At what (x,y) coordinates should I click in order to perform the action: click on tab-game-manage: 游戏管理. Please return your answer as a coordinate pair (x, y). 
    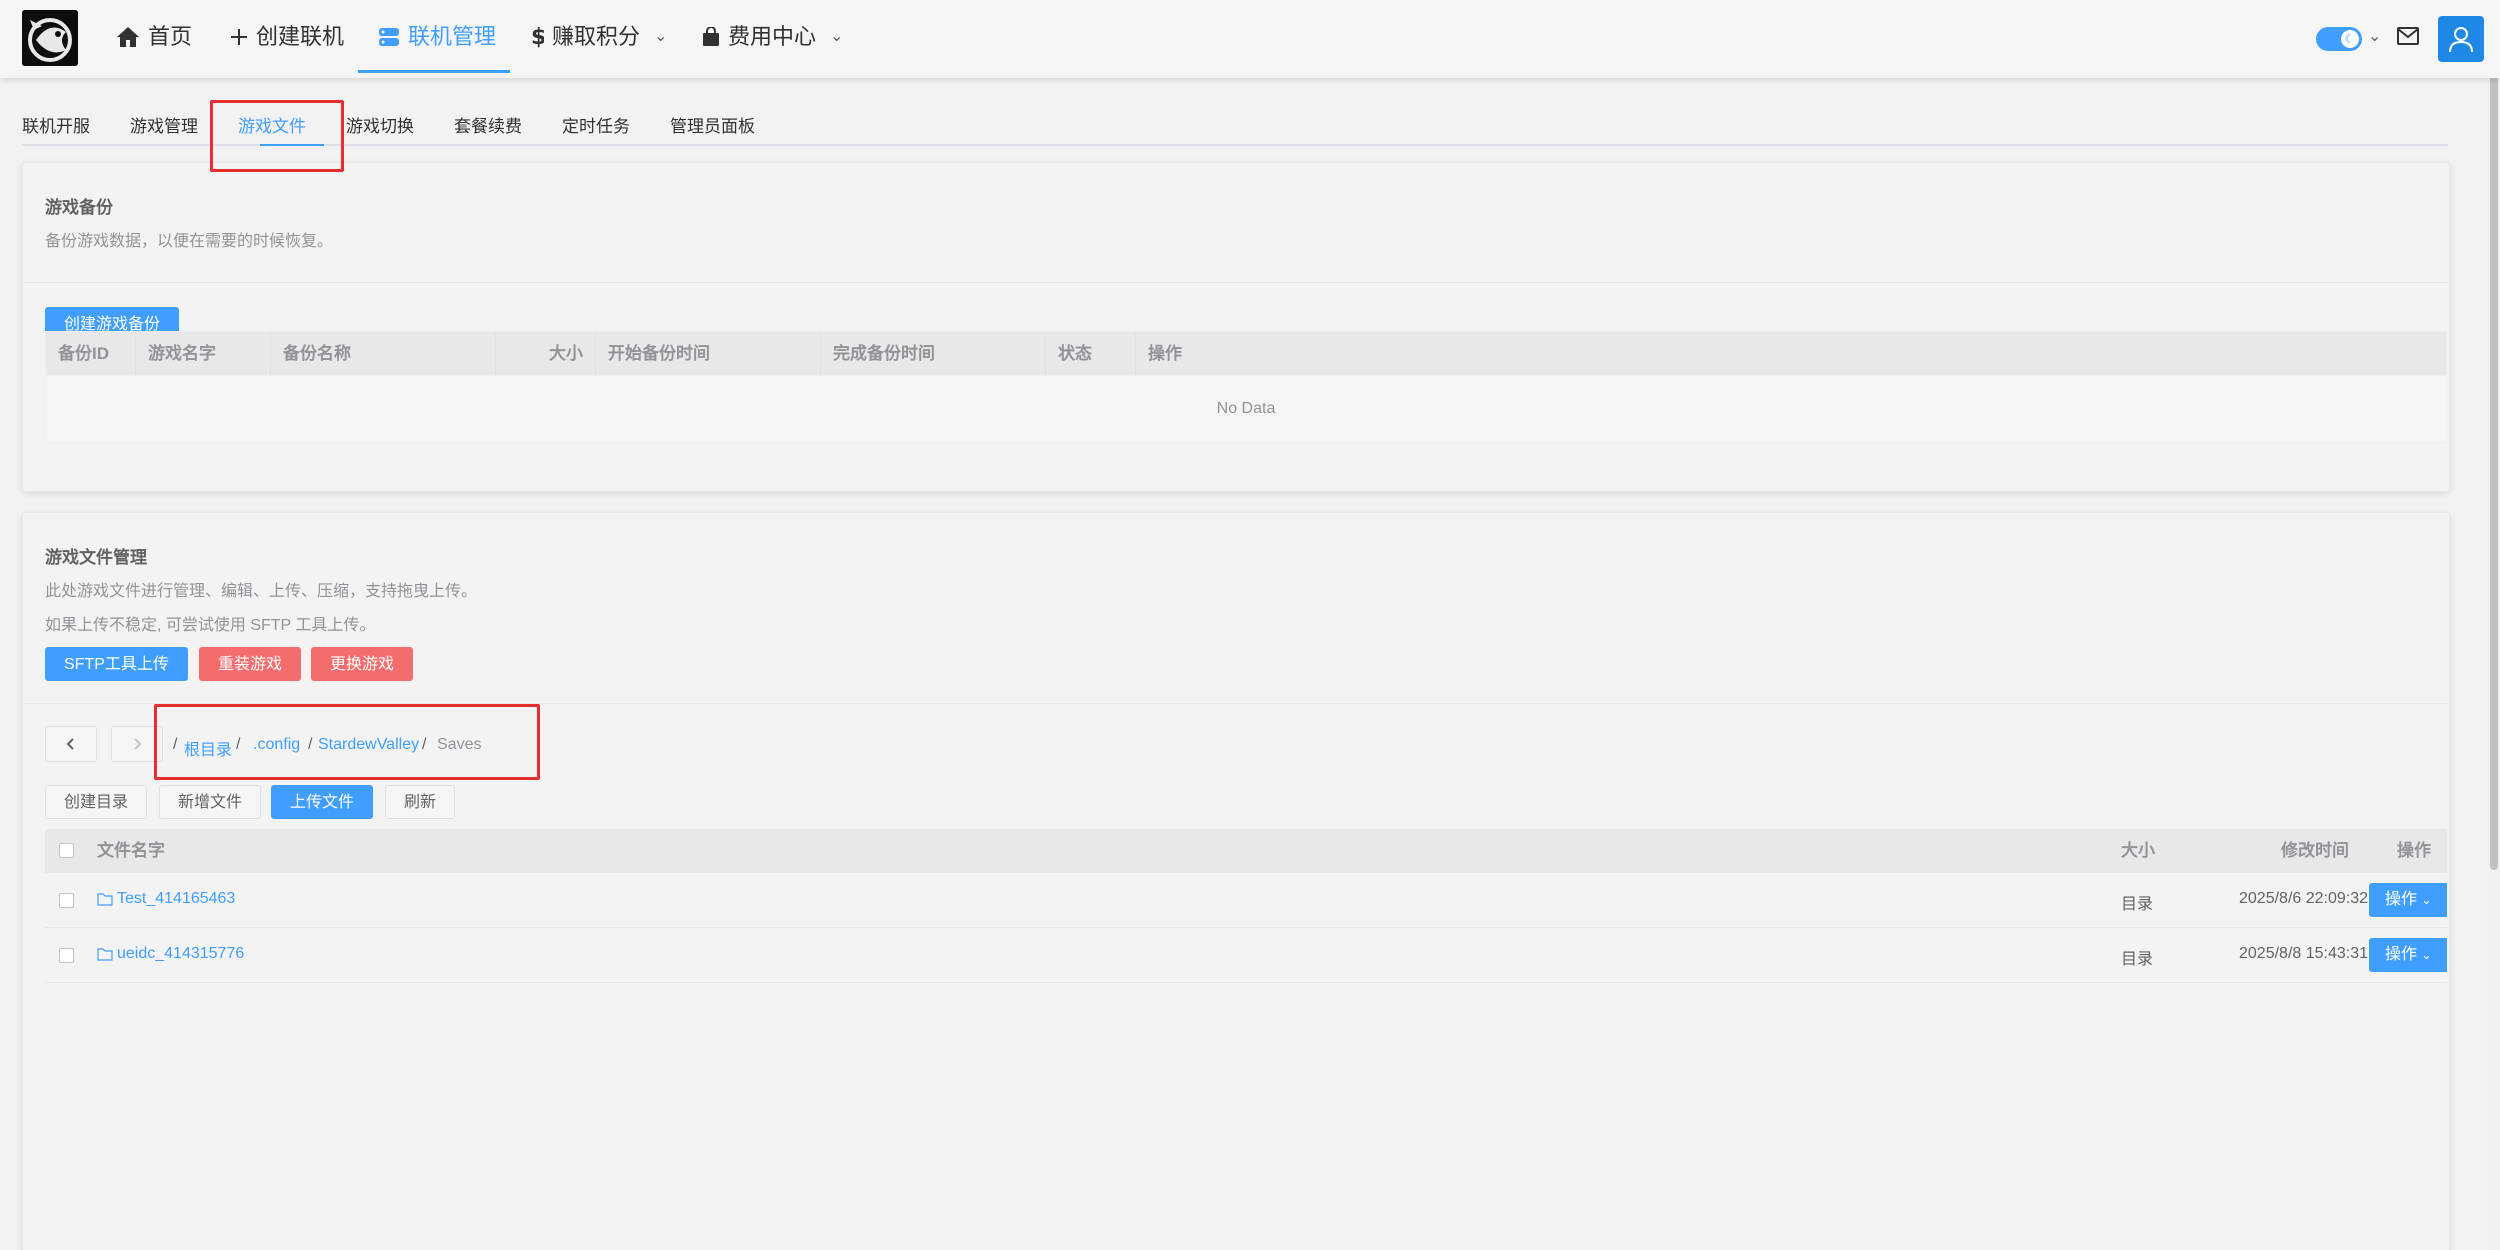
    Looking at the image, I should click on (164, 124).